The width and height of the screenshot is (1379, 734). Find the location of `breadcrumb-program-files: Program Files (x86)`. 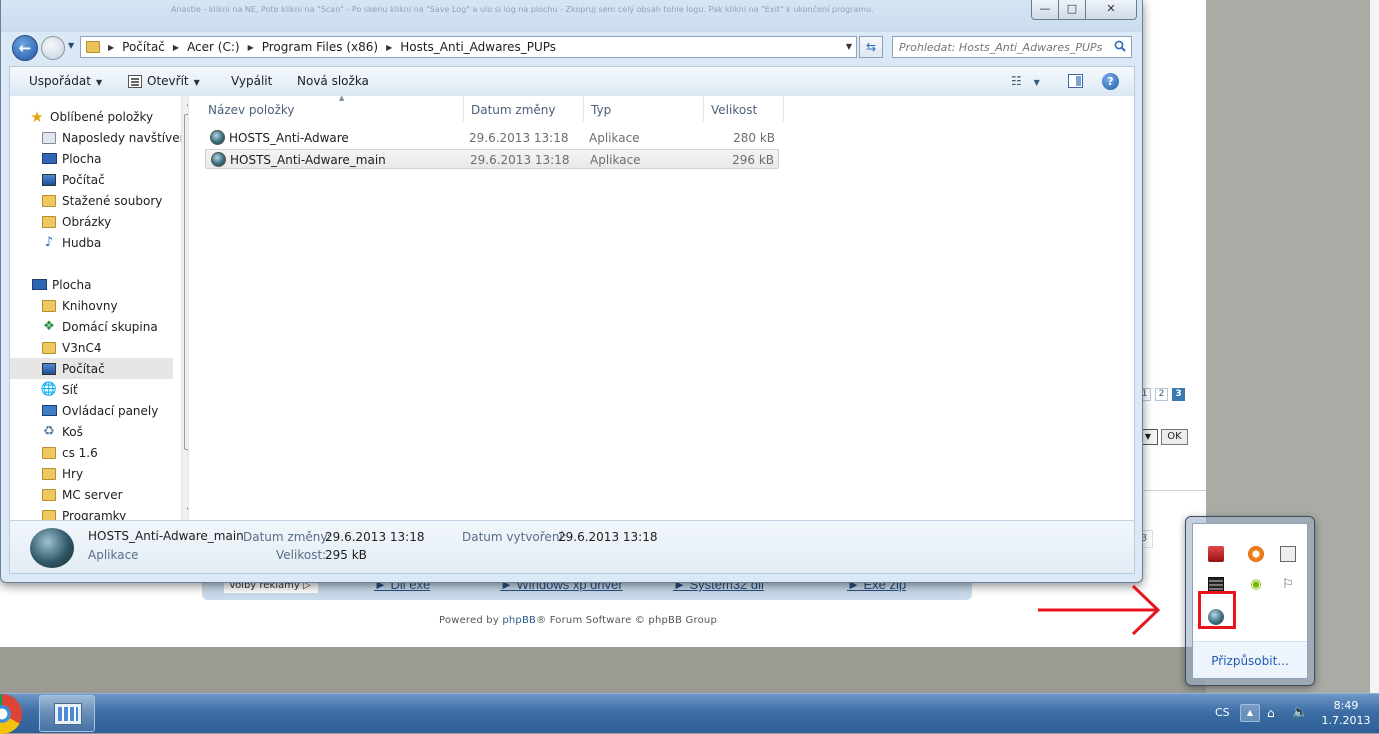

breadcrumb-program-files: Program Files (x86) is located at coordinates (320, 47).